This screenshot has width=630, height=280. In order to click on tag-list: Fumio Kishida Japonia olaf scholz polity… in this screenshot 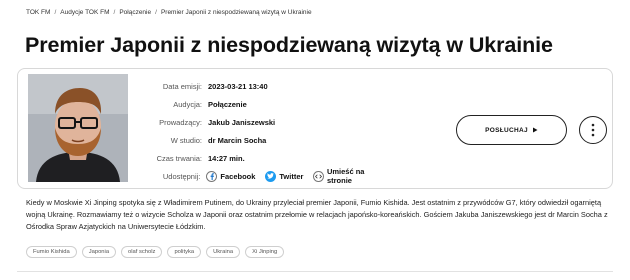, I will do `click(155, 252)`.